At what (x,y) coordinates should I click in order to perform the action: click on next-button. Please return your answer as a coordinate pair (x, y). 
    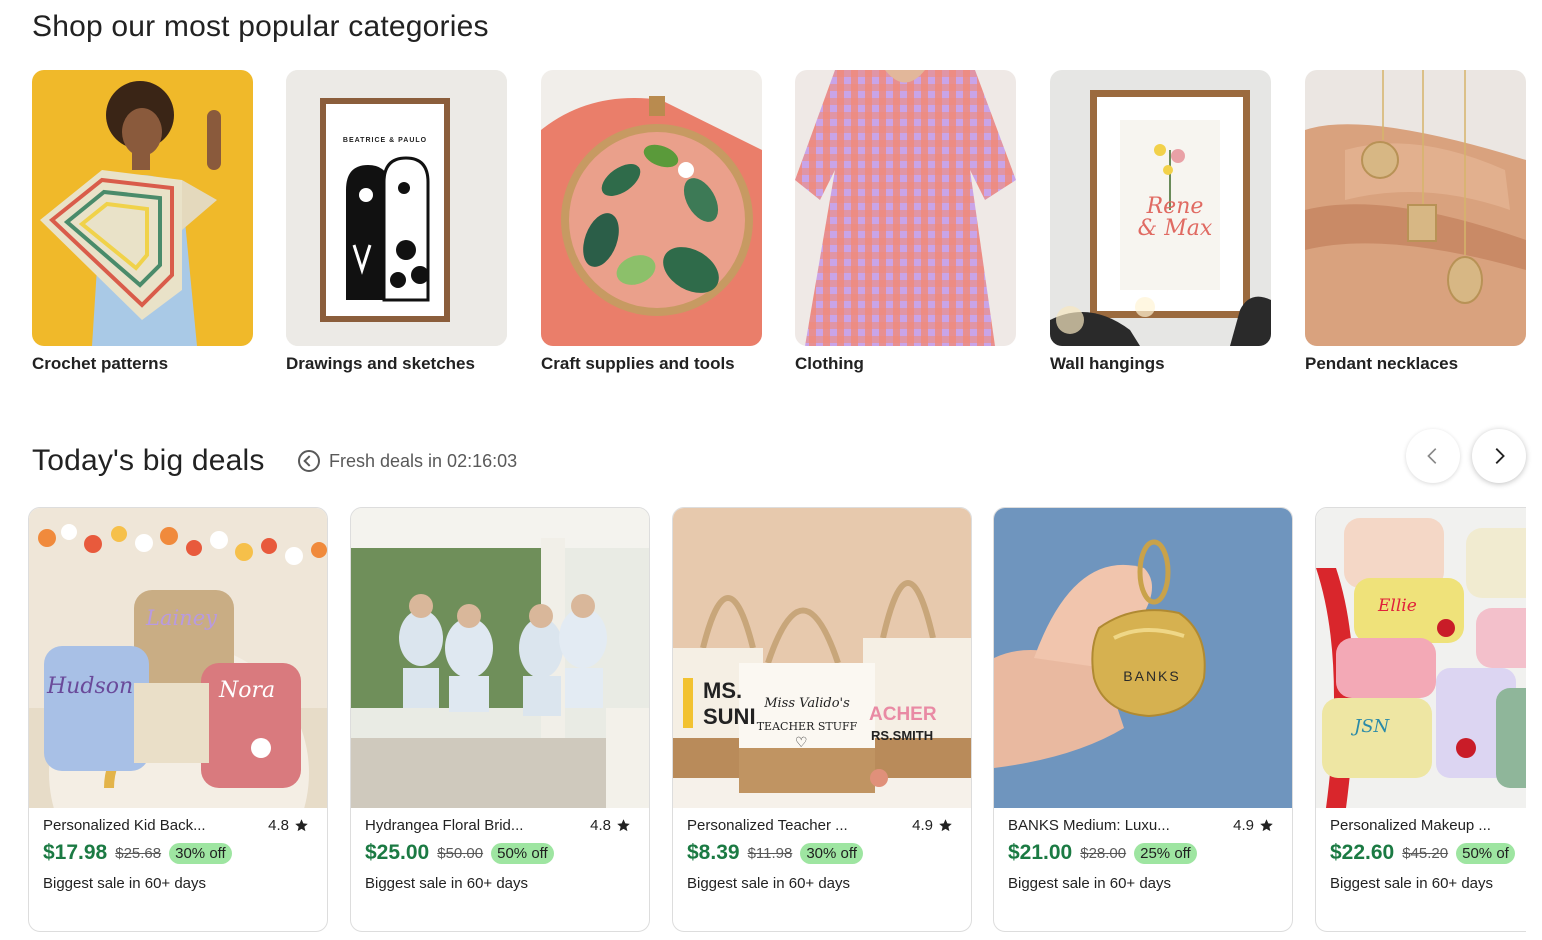
    Looking at the image, I should click on (1499, 456).